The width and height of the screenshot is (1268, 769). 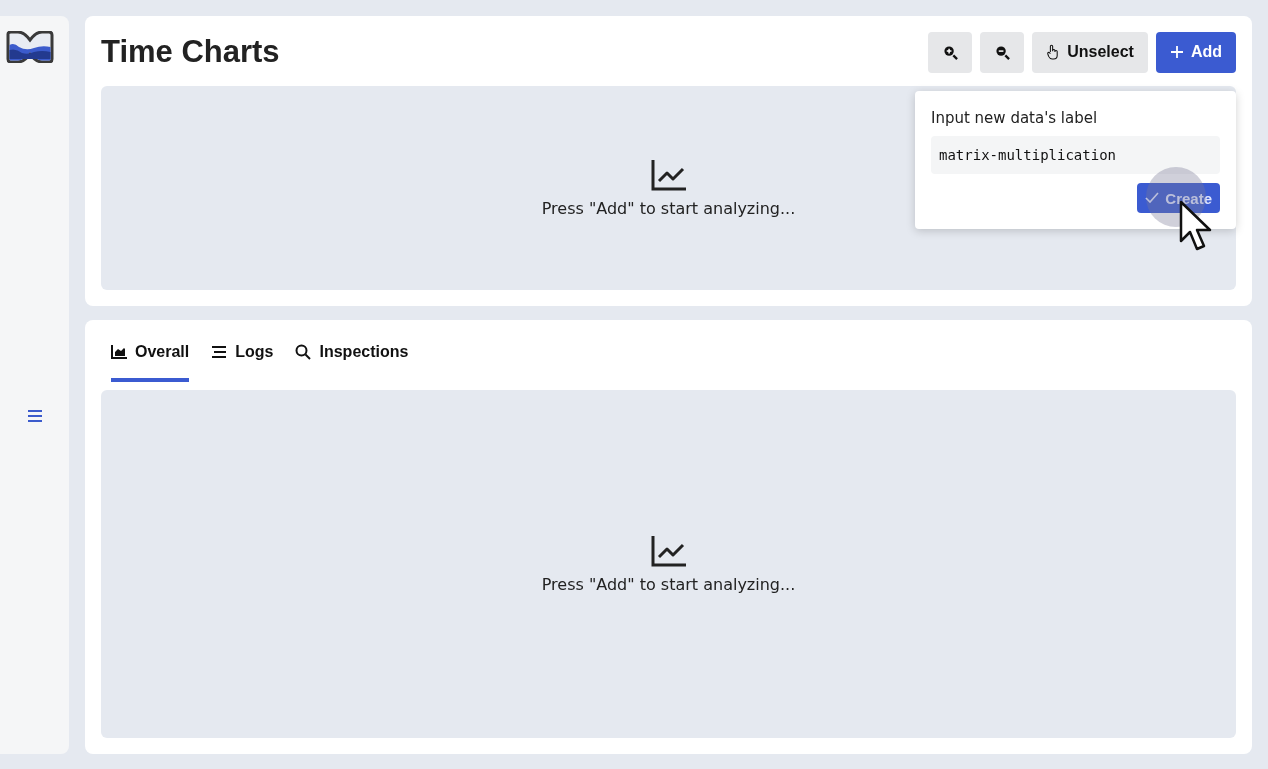 What do you see at coordinates (1195, 52) in the screenshot?
I see `add-button: Add` at bounding box center [1195, 52].